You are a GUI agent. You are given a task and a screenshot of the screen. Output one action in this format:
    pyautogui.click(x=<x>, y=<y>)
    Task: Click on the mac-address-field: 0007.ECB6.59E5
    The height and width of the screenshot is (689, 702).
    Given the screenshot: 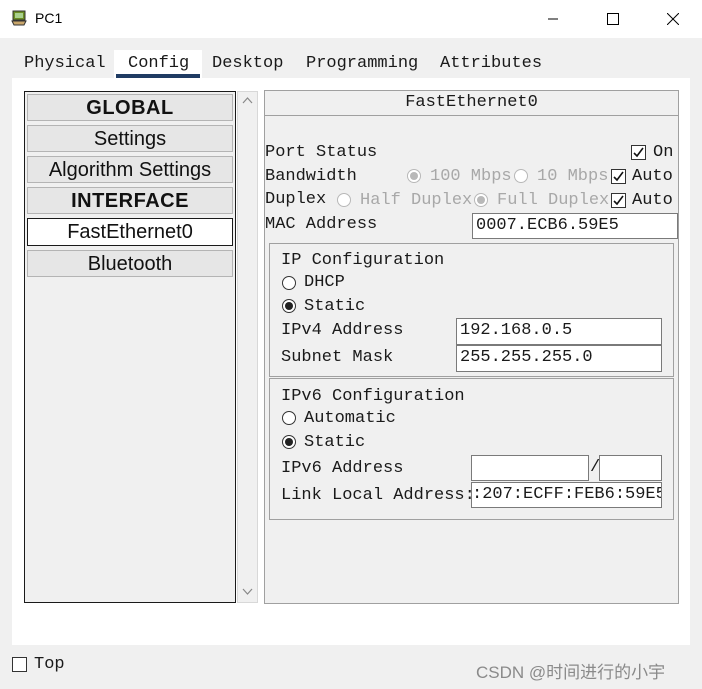 What is the action you would take?
    pyautogui.click(x=575, y=226)
    